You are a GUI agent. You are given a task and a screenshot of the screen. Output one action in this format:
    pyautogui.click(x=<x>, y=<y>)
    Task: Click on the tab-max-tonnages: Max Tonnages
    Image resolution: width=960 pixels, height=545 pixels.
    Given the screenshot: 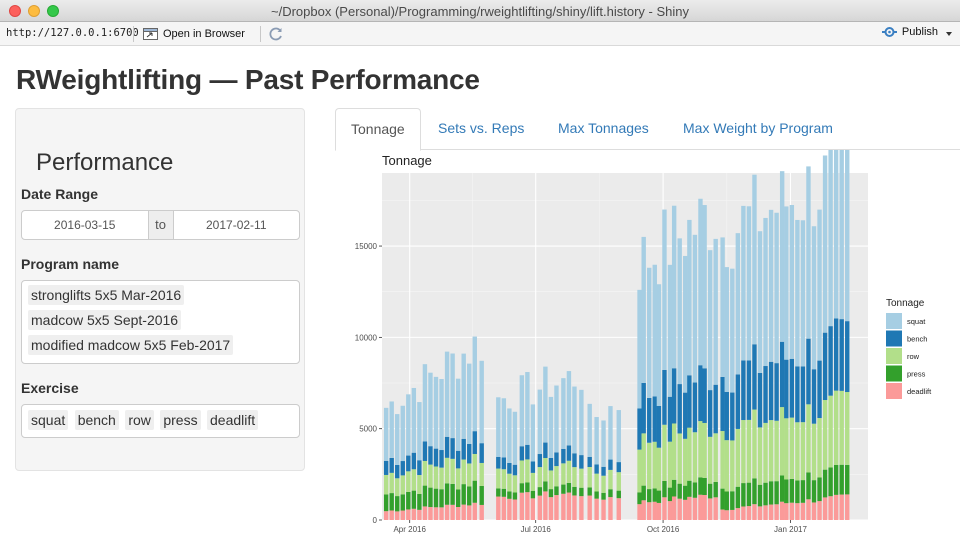 What is the action you would take?
    pyautogui.click(x=603, y=129)
    